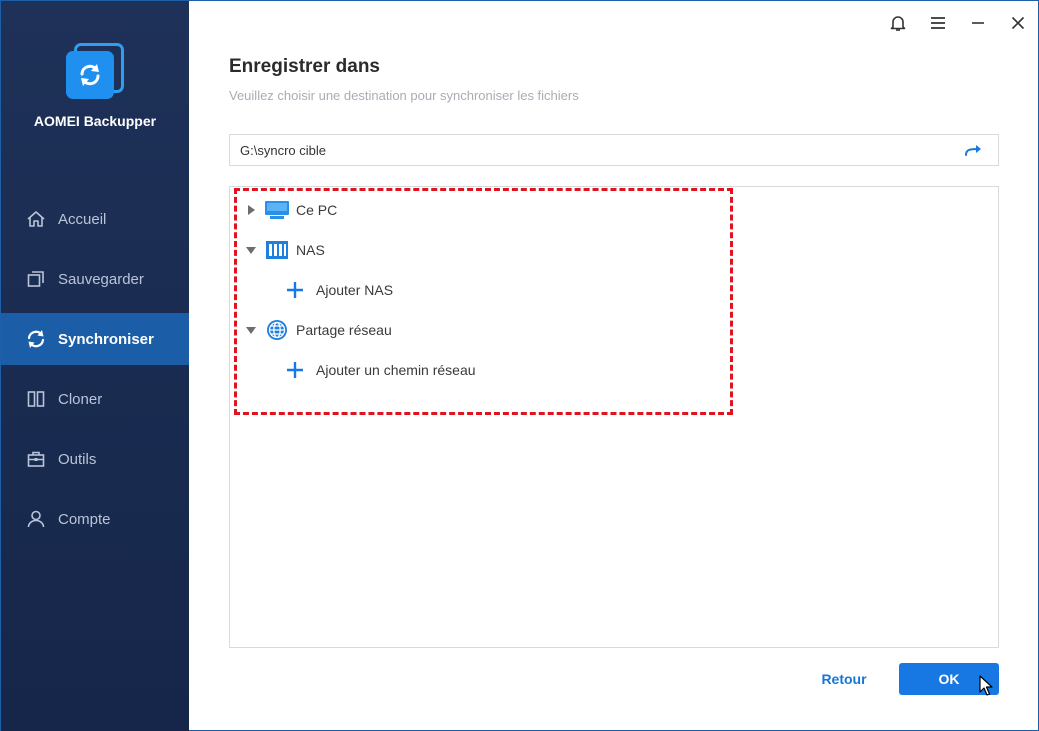 The image size is (1039, 731). What do you see at coordinates (277, 330) in the screenshot?
I see `globe-icon` at bounding box center [277, 330].